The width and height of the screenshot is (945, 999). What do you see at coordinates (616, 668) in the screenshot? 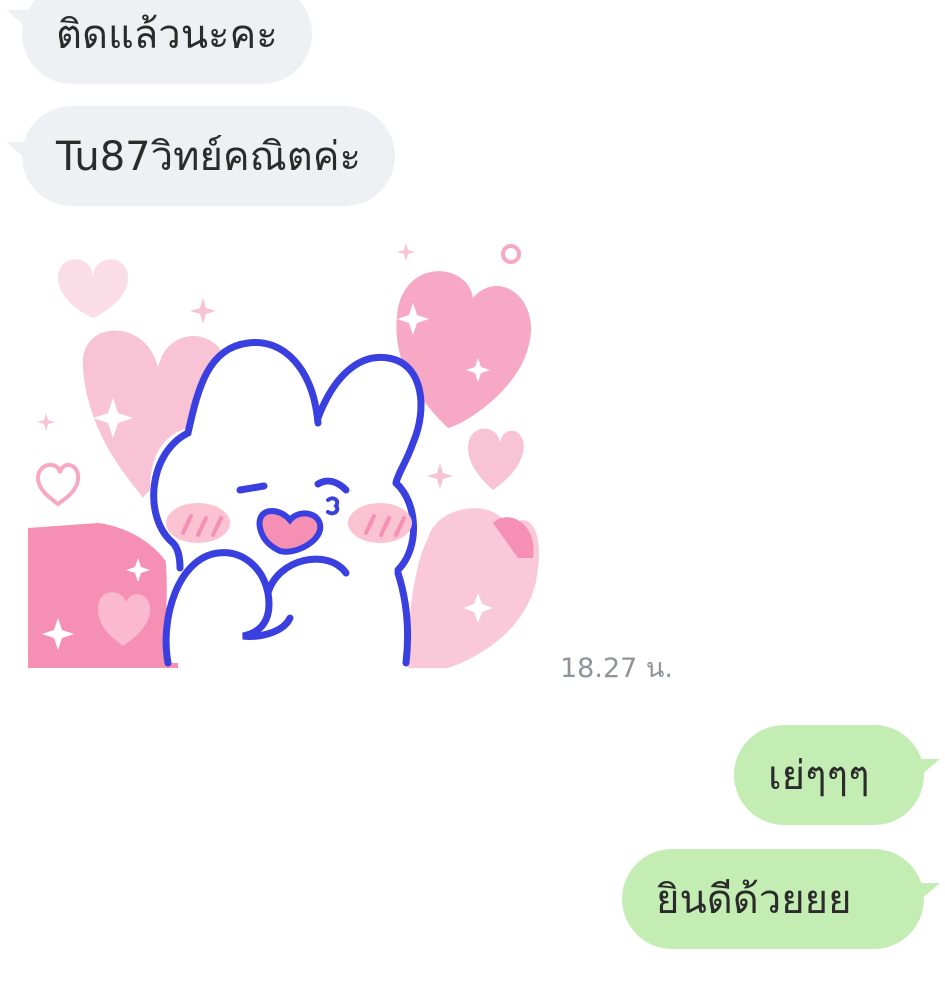
I see `message-timestamp: 18.27 น.` at bounding box center [616, 668].